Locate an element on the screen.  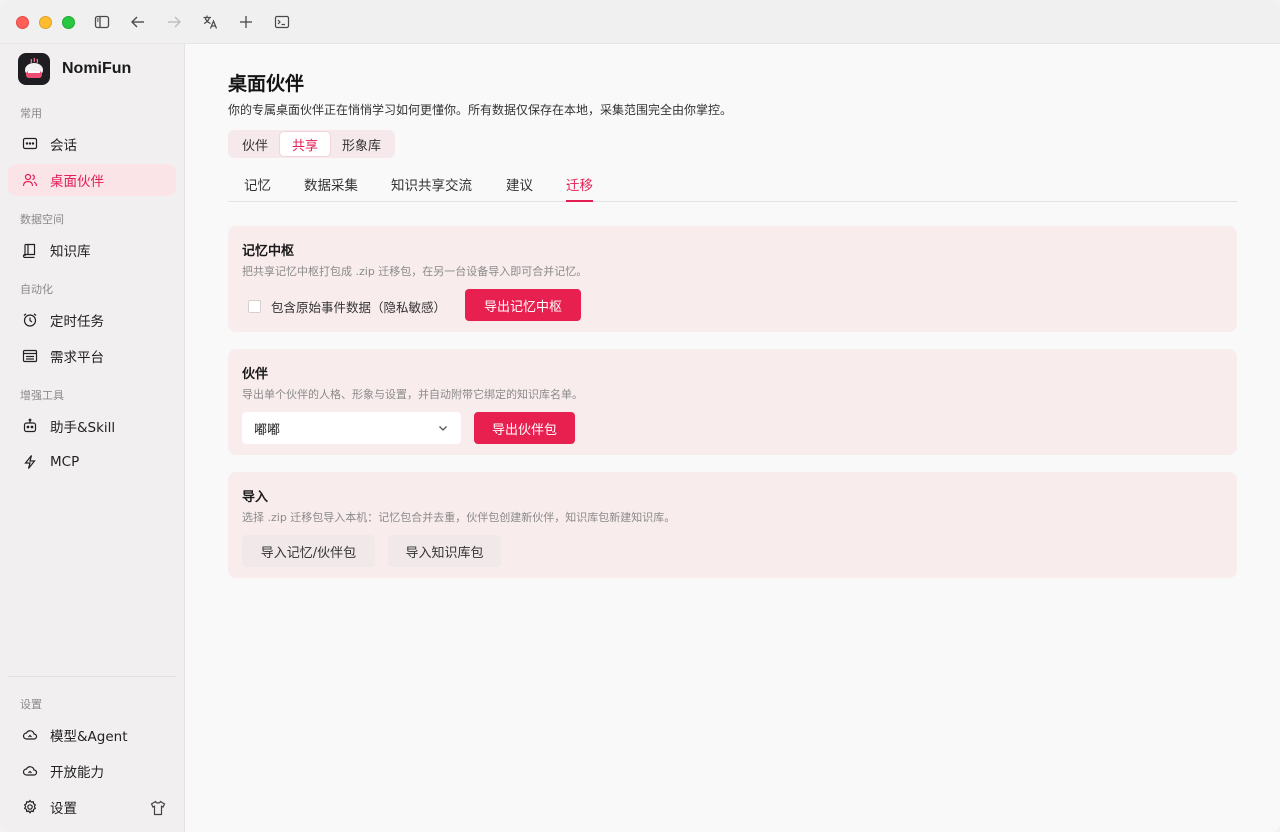
sidebar-item-chat: 会话 is located at coordinates (92, 144).